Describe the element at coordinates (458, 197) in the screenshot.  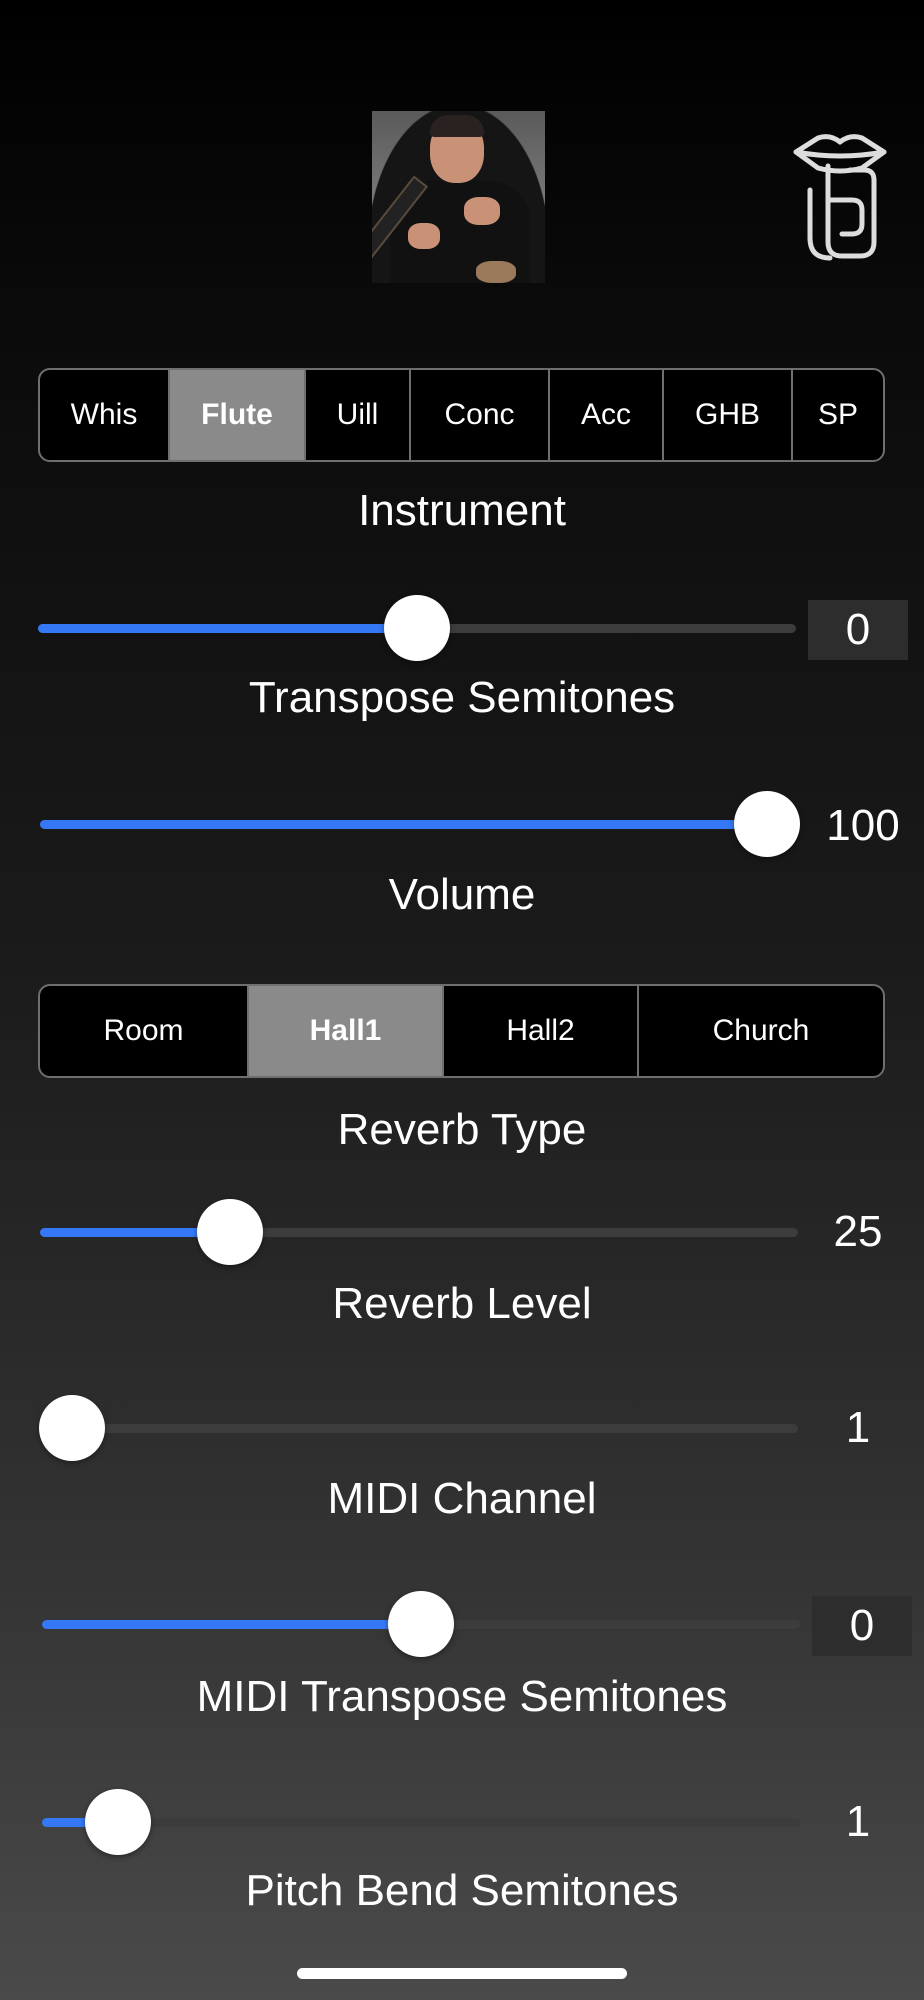
I see `player-photo` at that location.